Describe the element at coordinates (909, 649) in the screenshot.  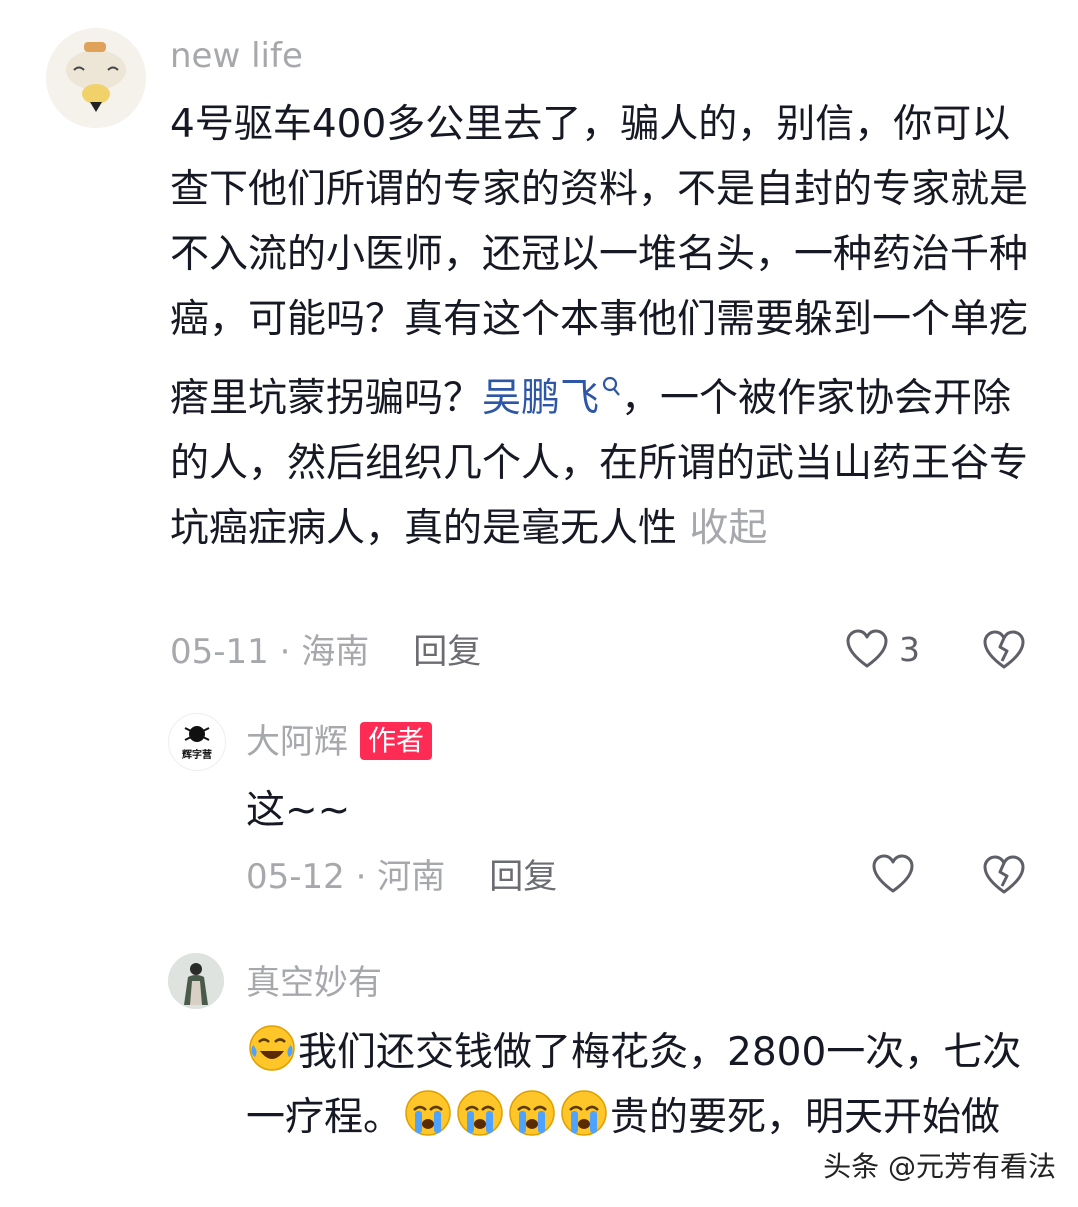
I see `like-count: 3` at that location.